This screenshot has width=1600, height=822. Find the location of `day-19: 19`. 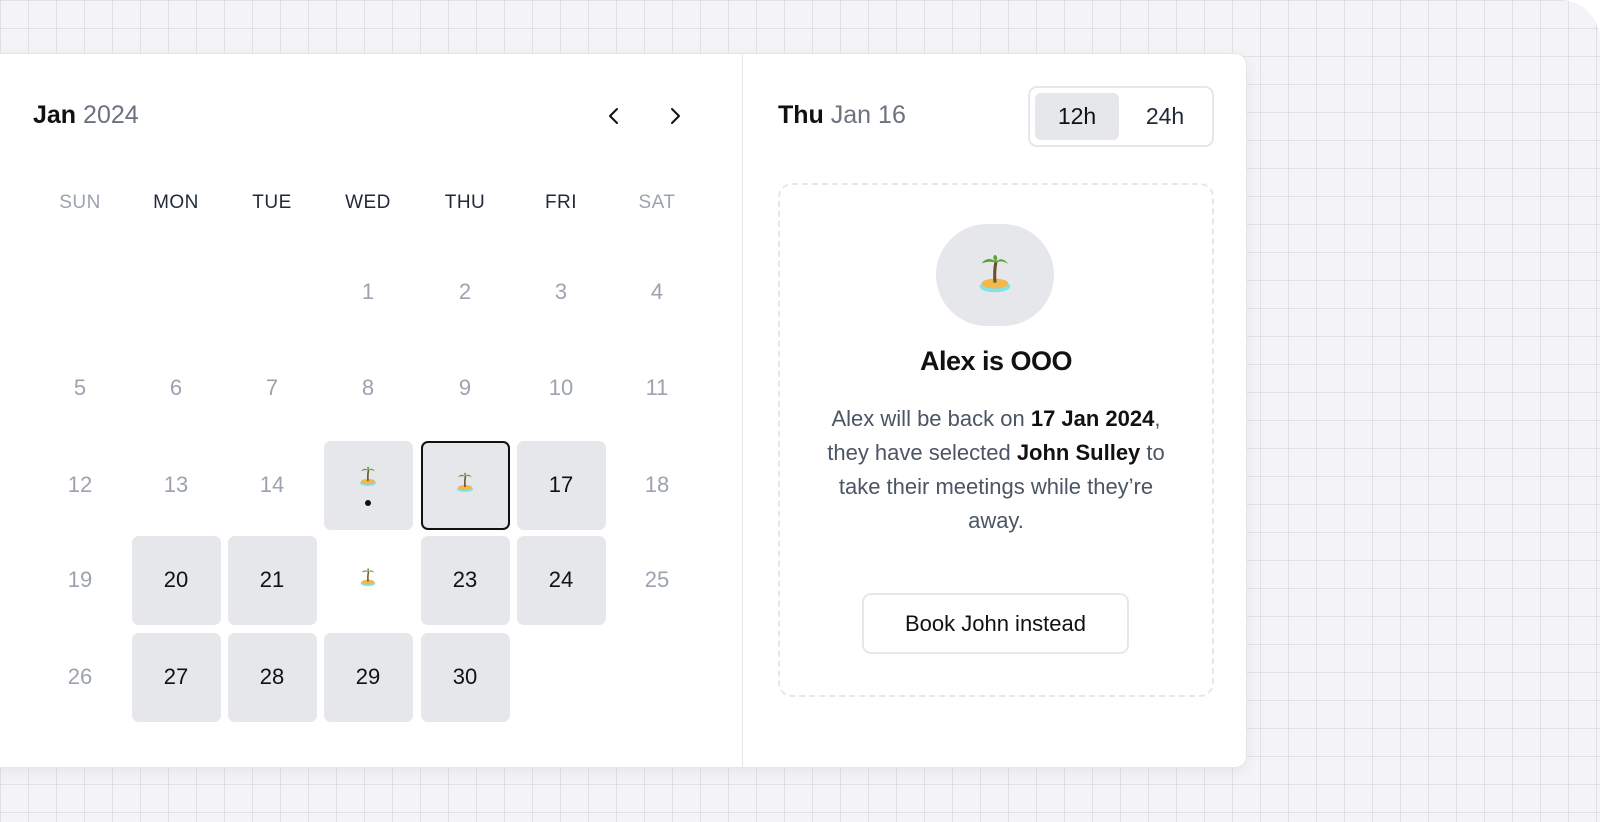

day-19: 19 is located at coordinates (80, 580).